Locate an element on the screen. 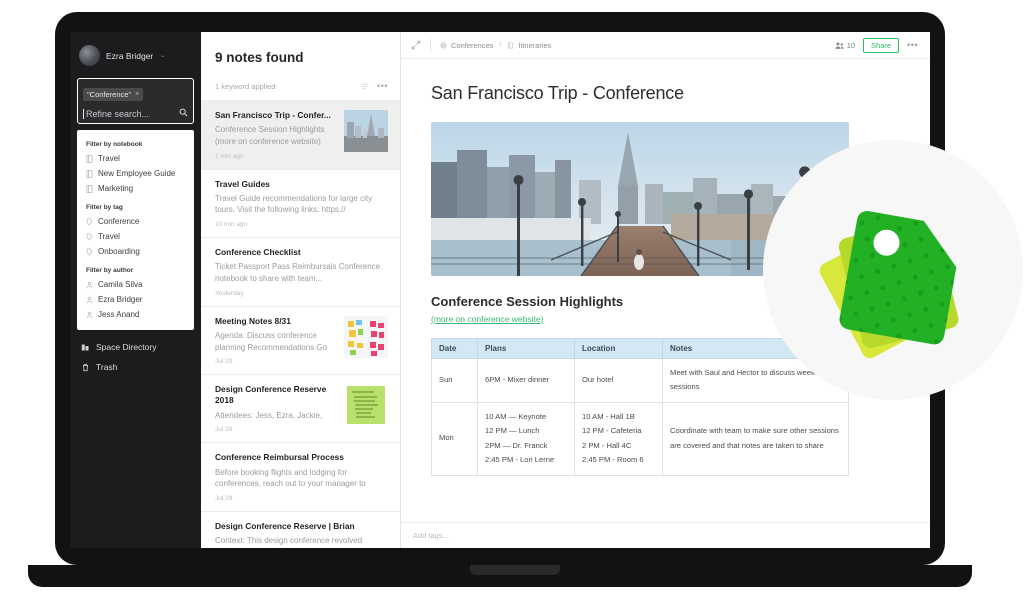  filter-item-conference: Conference is located at coordinates (135, 221).